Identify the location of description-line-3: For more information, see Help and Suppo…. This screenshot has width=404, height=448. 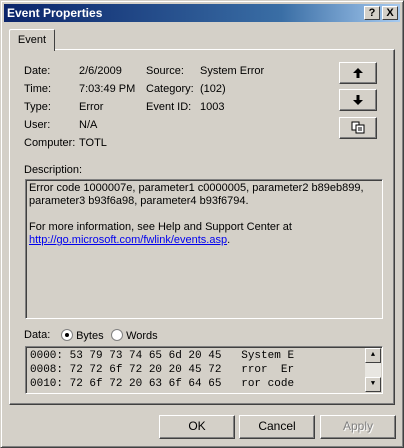
(160, 227).